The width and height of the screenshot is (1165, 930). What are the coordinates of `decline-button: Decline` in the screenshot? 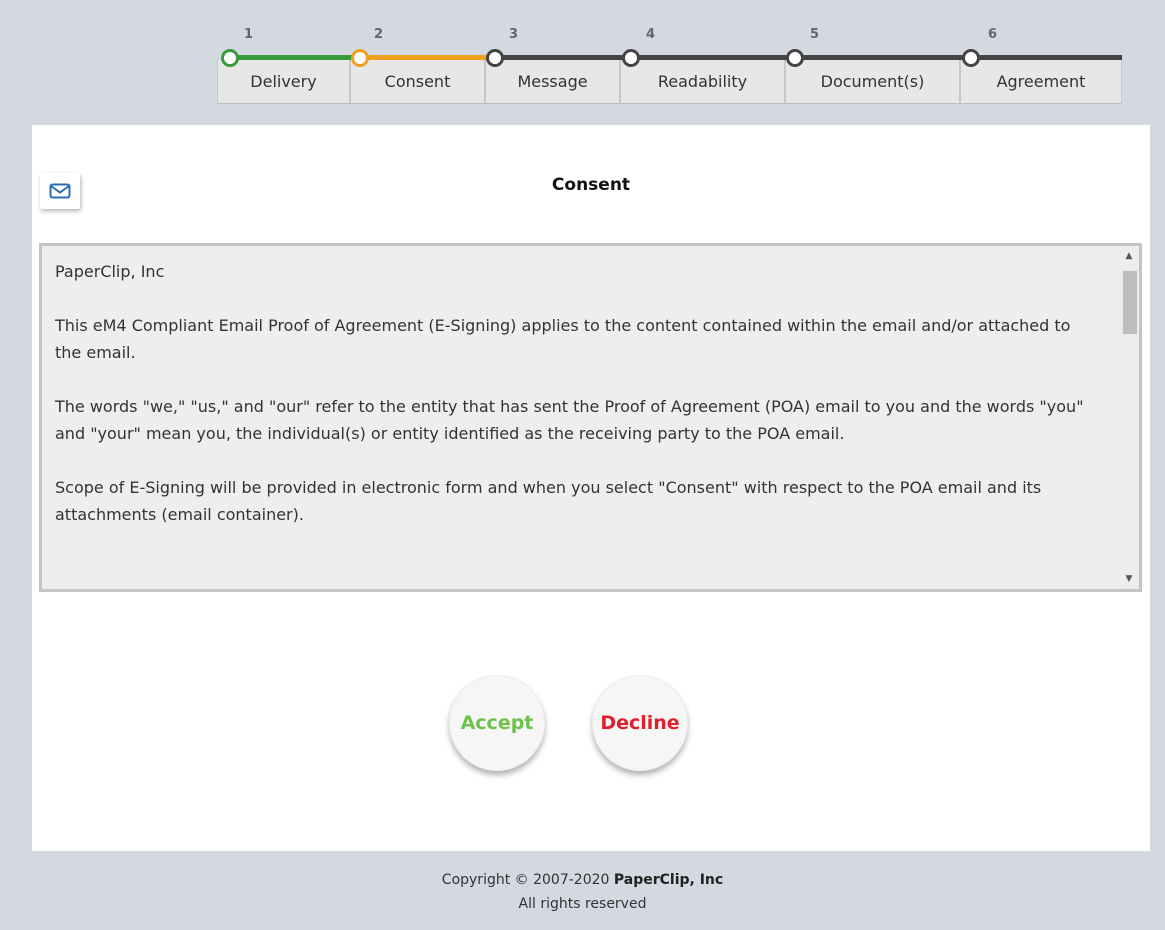 It's located at (640, 723).